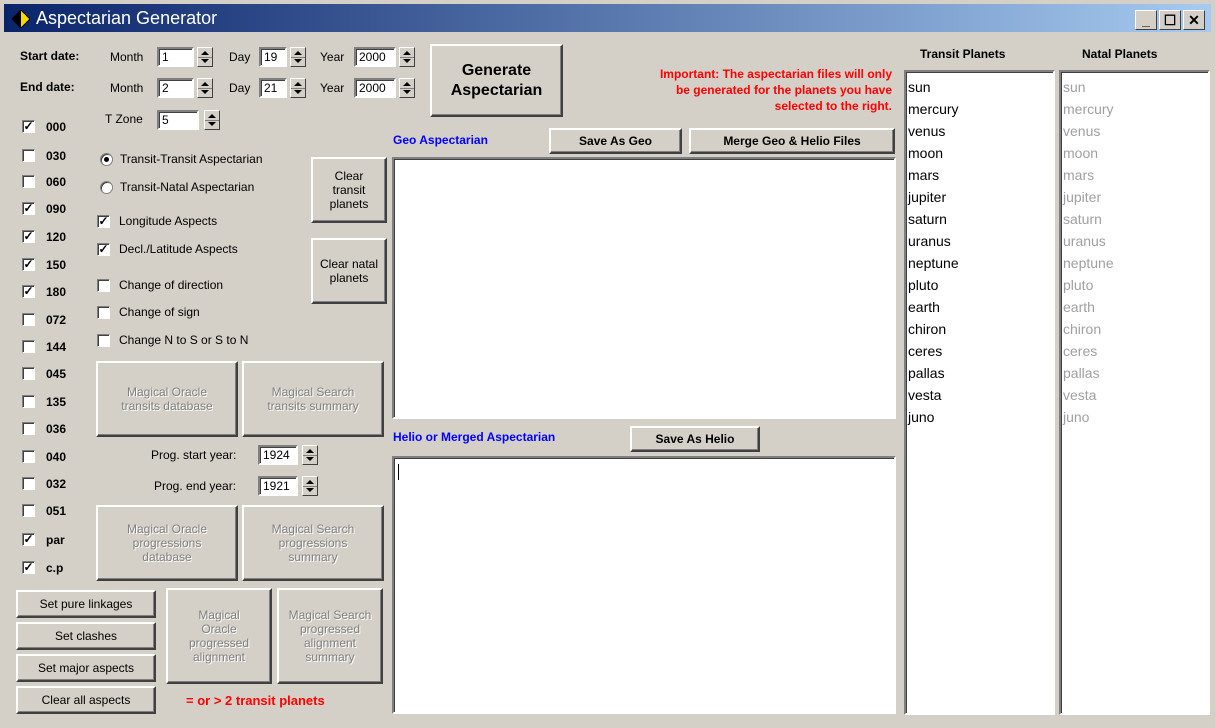  I want to click on end-year-input: 2000, so click(375, 88).